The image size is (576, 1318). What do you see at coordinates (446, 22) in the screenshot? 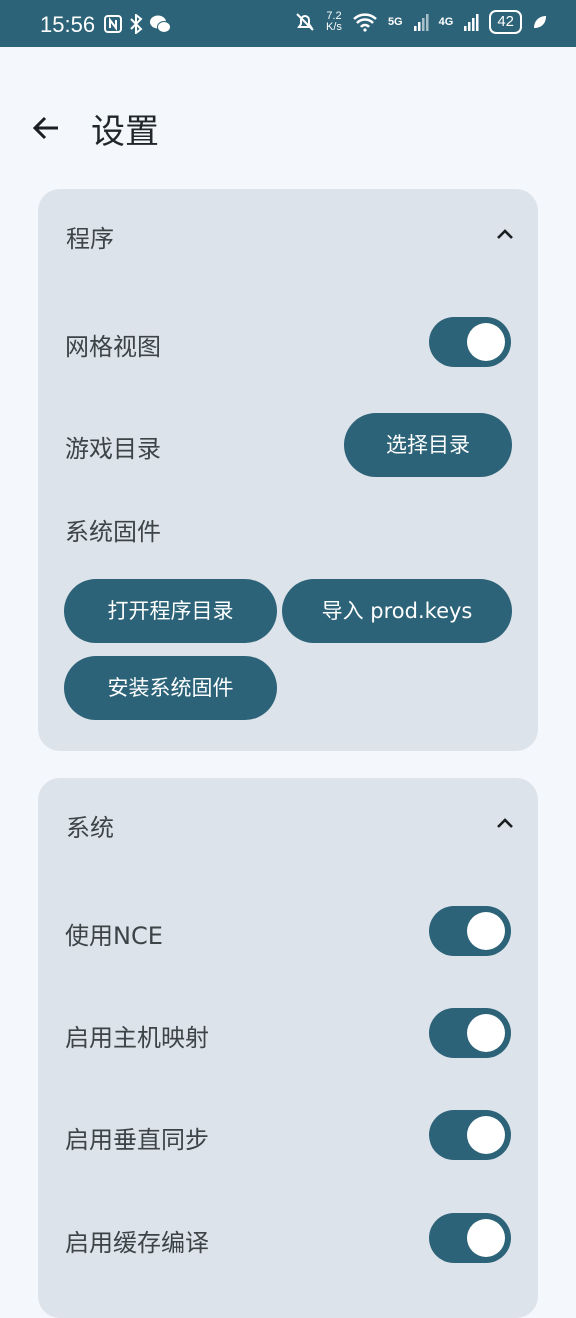
I see `net-4g-label: 4G` at bounding box center [446, 22].